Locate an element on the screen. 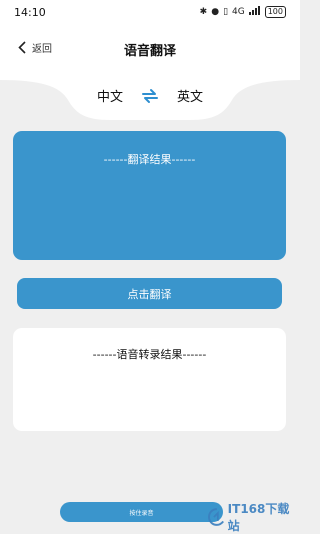 Image resolution: width=320 pixels, height=534 pixels. translation-result-text: ------翻译结果------ is located at coordinates (149, 159).